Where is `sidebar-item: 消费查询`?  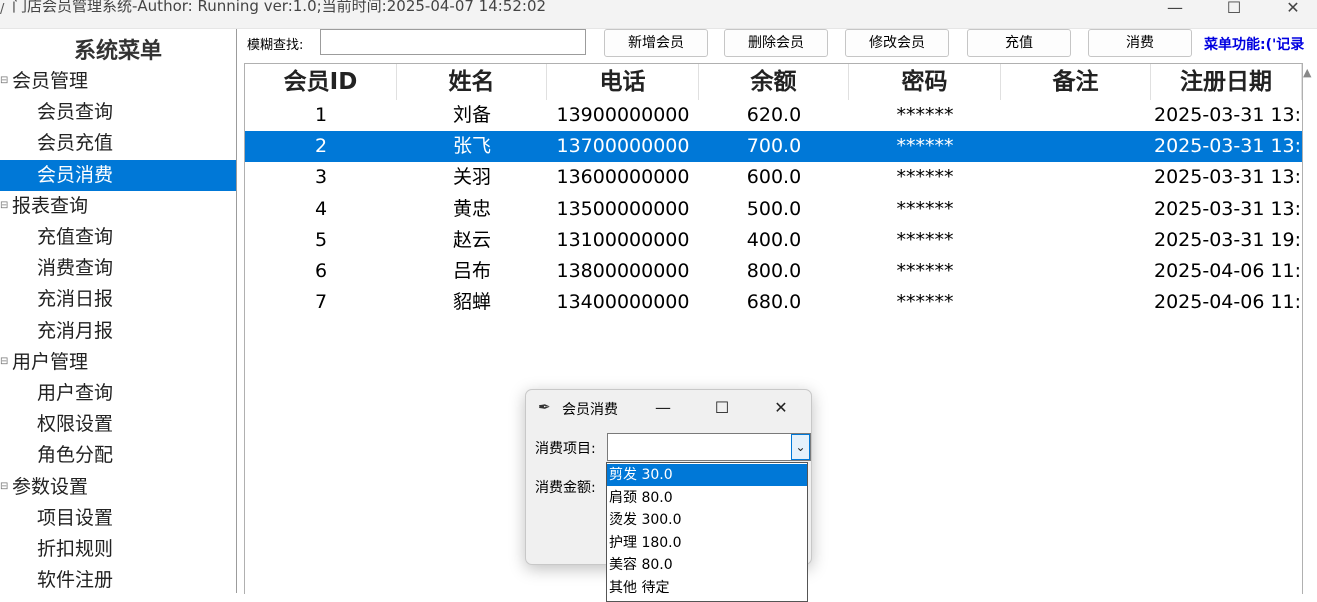 sidebar-item: 消费查询 is located at coordinates (118, 268).